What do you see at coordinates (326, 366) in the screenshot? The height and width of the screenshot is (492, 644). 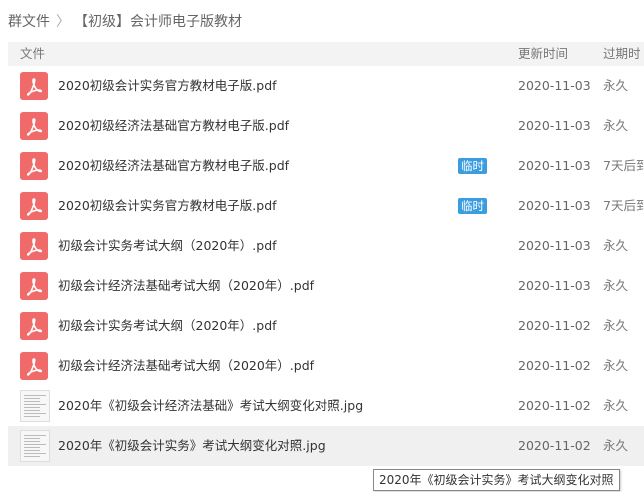 I see `file-row: 初级会计经济法基础考试大纲（2020年）.pdf 2020-11-02 永久` at bounding box center [326, 366].